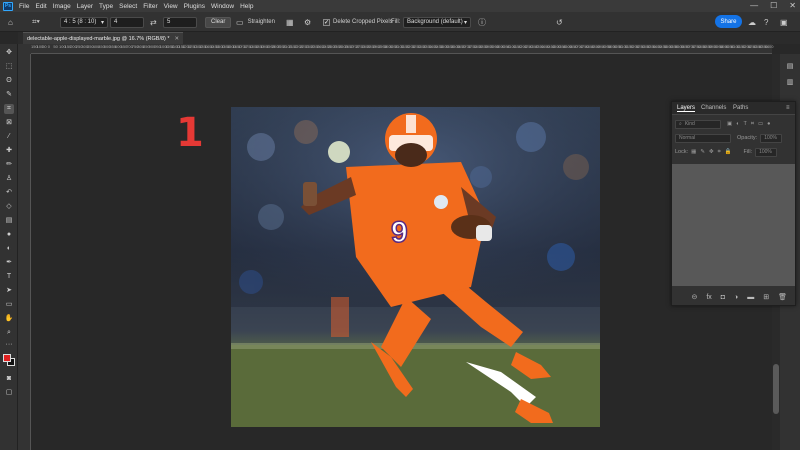 The image size is (800, 450). I want to click on zoom-tool-icon: ⌕, so click(9, 333).